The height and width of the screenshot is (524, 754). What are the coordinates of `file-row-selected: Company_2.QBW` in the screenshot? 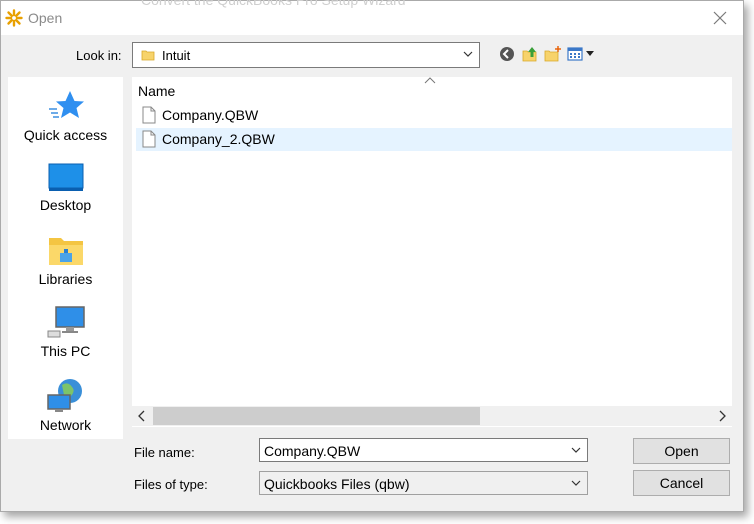 It's located at (434, 139).